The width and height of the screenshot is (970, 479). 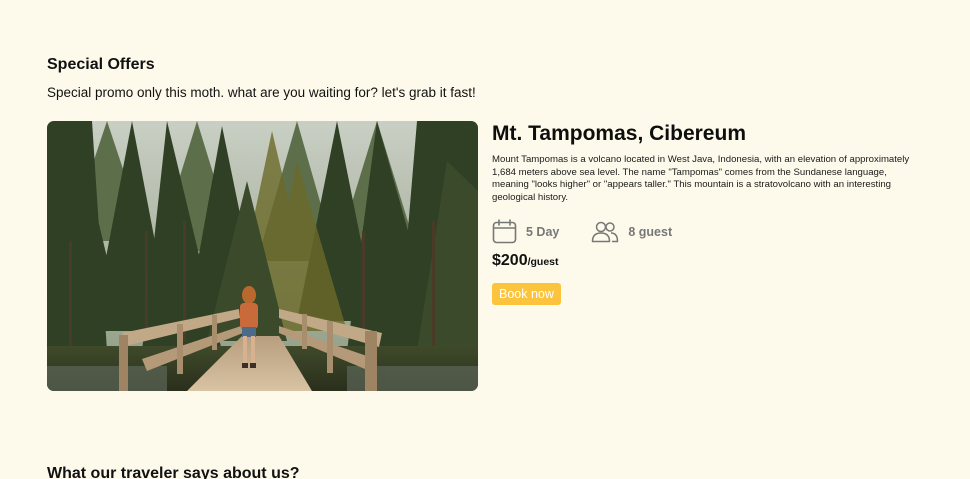 What do you see at coordinates (650, 231) in the screenshot?
I see `guests-label: 8 guest` at bounding box center [650, 231].